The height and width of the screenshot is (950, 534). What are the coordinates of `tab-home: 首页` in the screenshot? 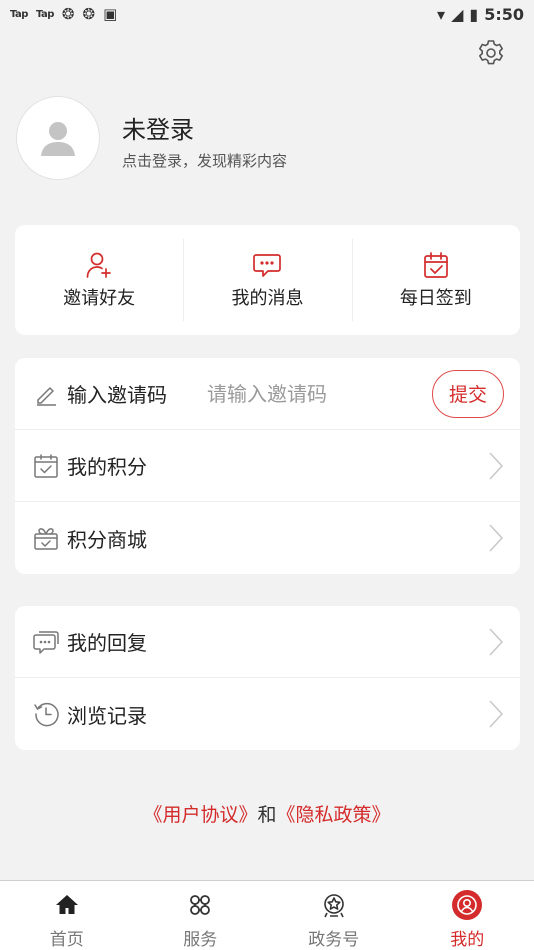 It's located at (67, 915).